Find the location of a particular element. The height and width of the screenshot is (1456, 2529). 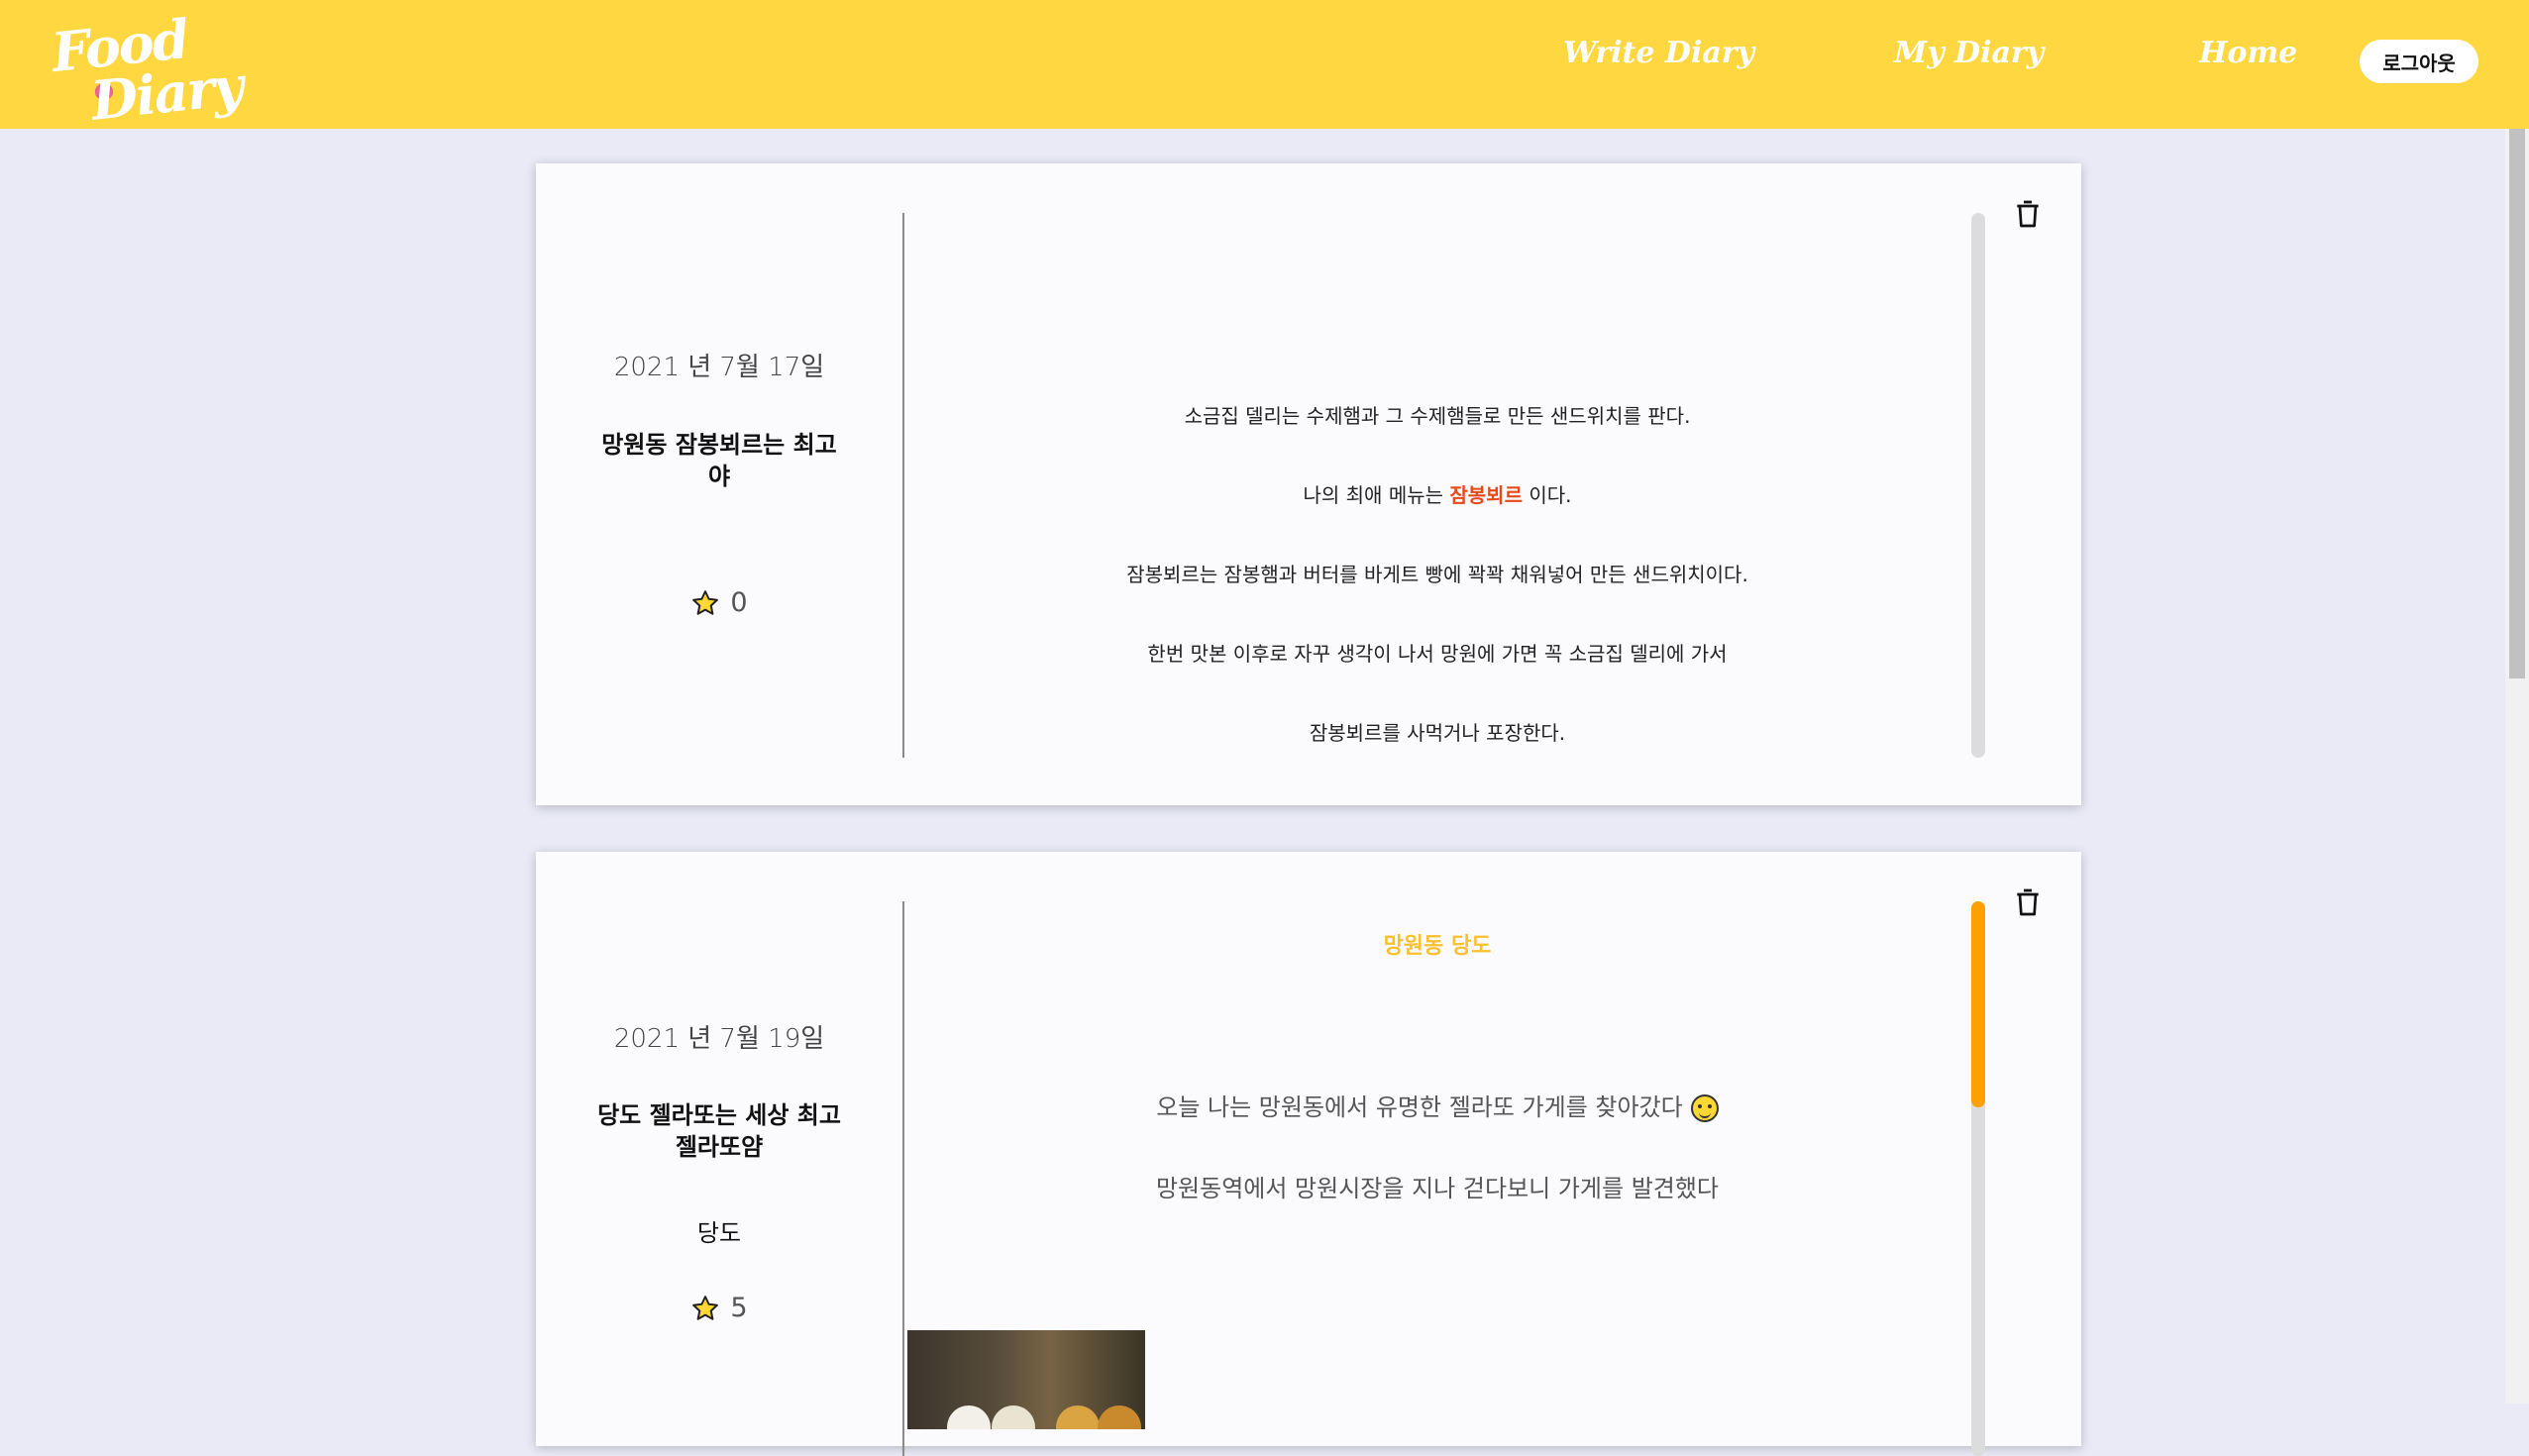

nav-home: Home is located at coordinates (2248, 53).